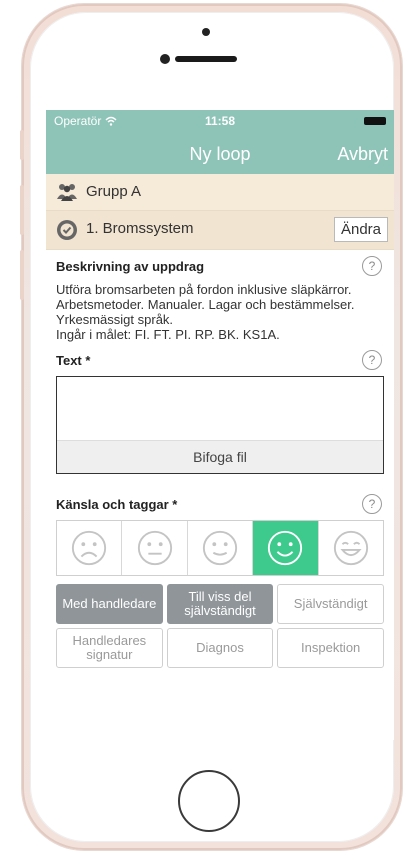 This screenshot has height=854, width=414. Describe the element at coordinates (220, 456) in the screenshot. I see `attach-file-button: Bifoga fil` at that location.